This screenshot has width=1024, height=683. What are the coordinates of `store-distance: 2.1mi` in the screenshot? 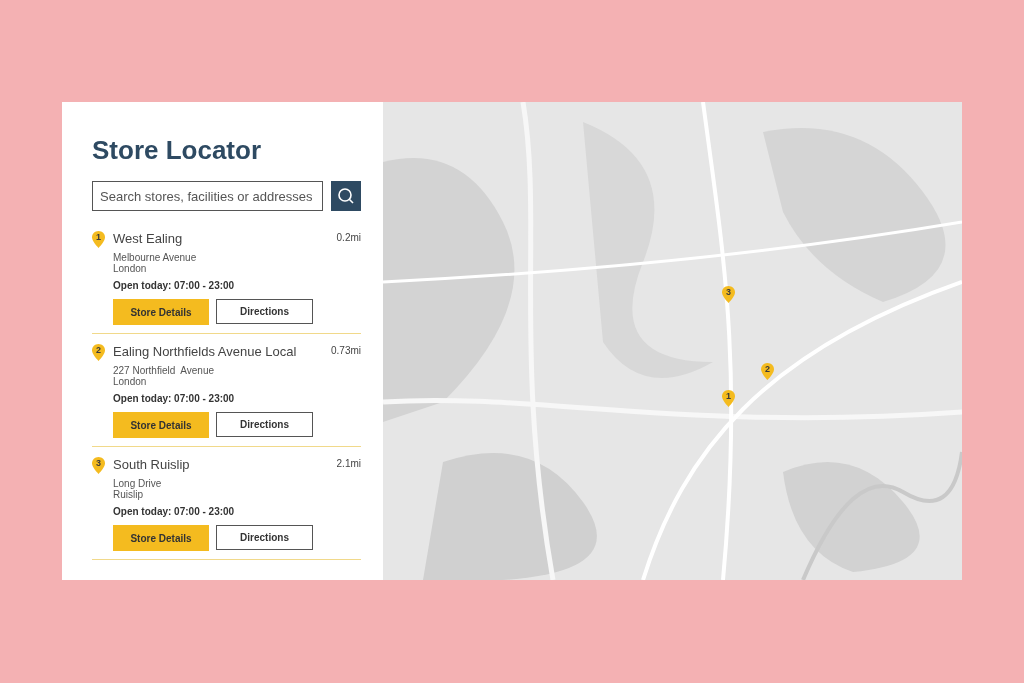 It's located at (348, 464).